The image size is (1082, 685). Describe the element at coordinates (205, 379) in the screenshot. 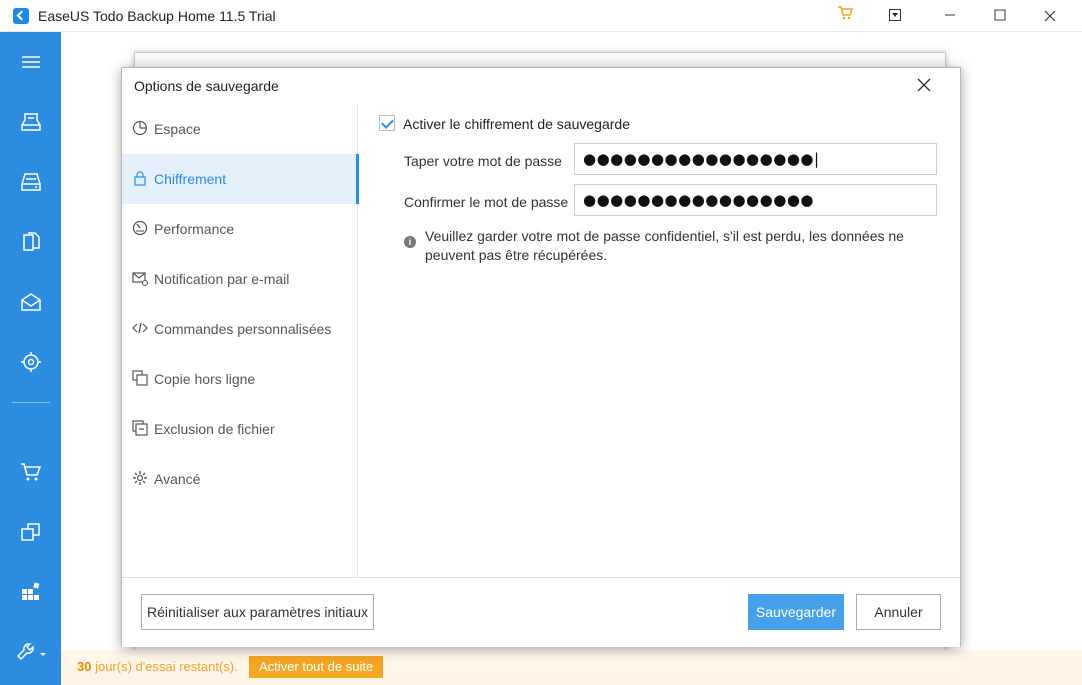

I see `nav-item-label: Copie hors ligne` at that location.